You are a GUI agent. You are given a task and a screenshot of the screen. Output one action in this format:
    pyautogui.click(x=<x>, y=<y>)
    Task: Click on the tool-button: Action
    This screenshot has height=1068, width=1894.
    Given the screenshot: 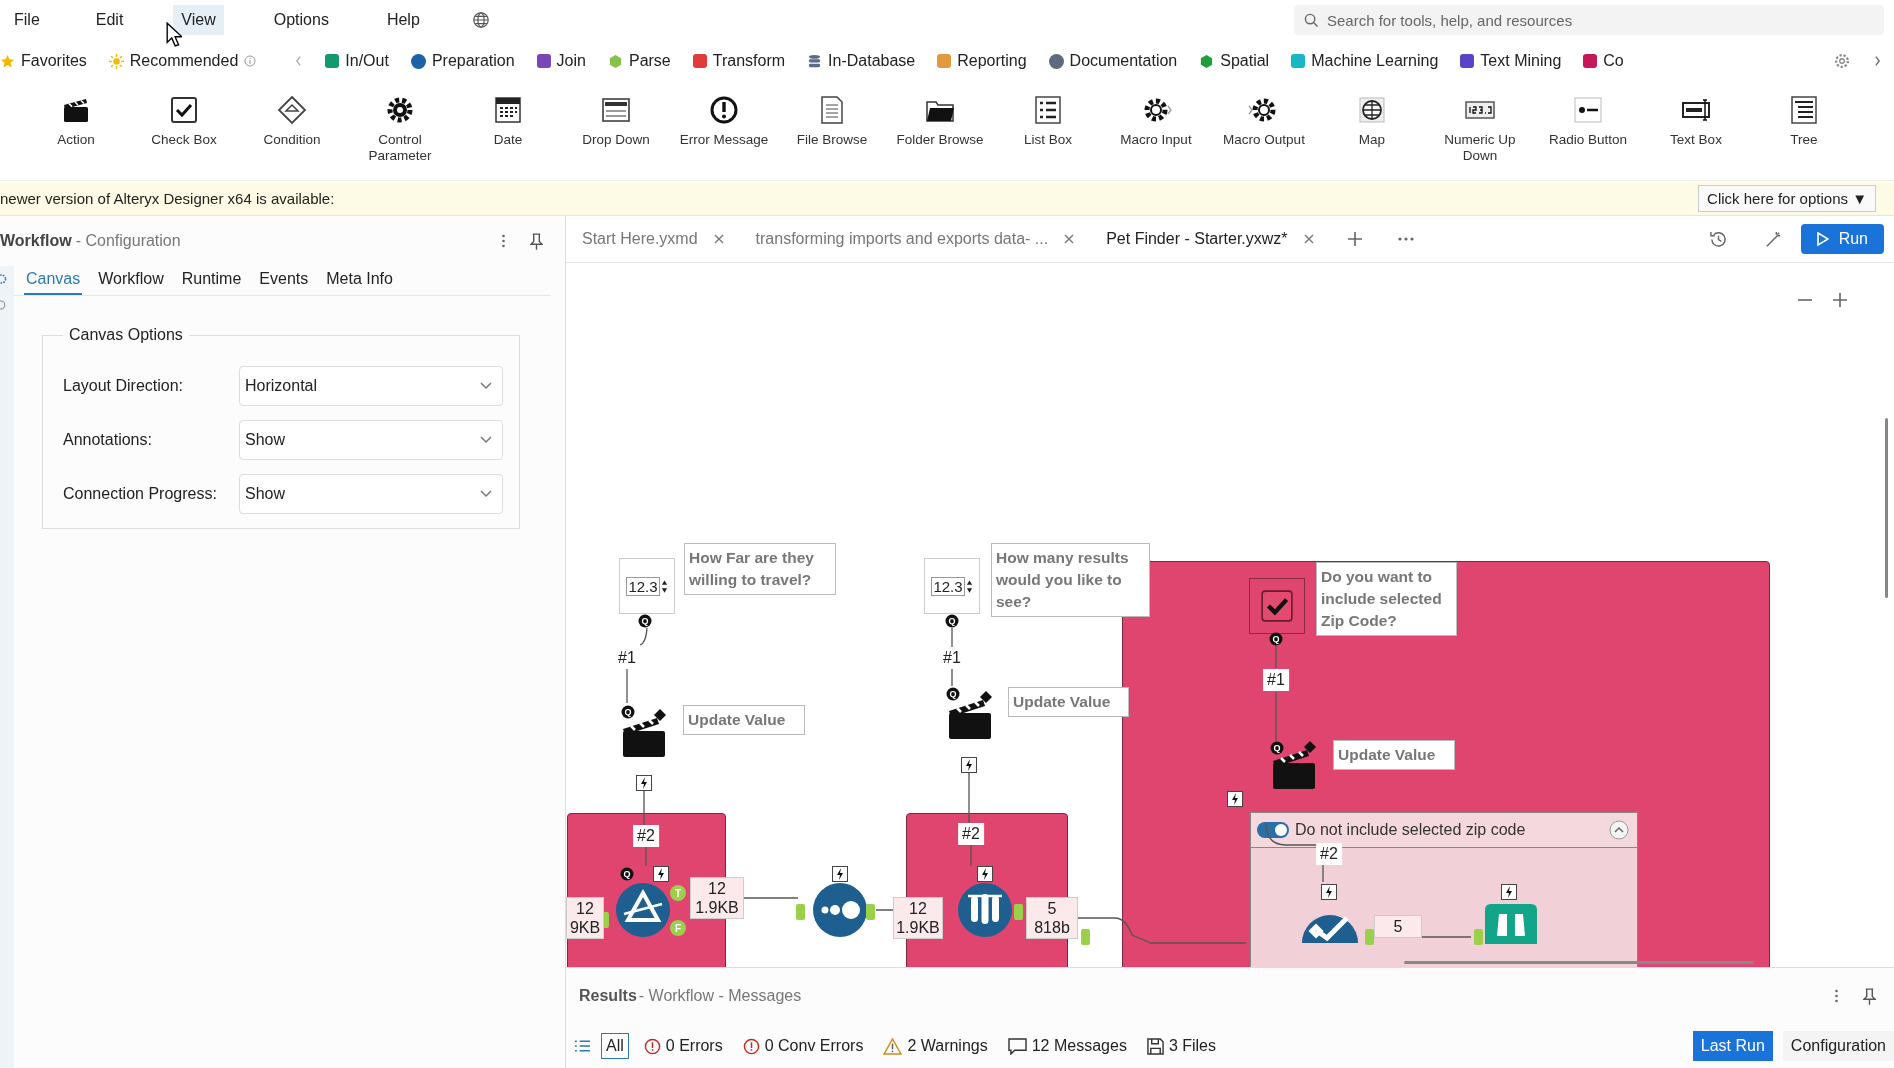 What is the action you would take?
    pyautogui.click(x=76, y=115)
    